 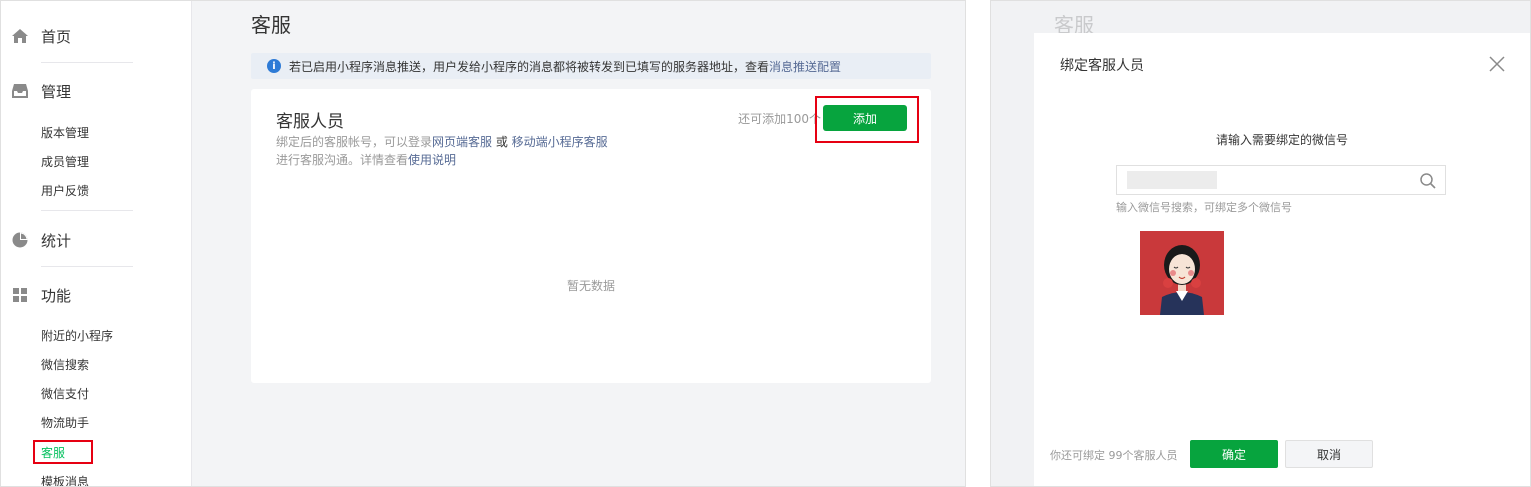 What do you see at coordinates (65, 393) in the screenshot?
I see `sidebar-item-pay: 微信支付` at bounding box center [65, 393].